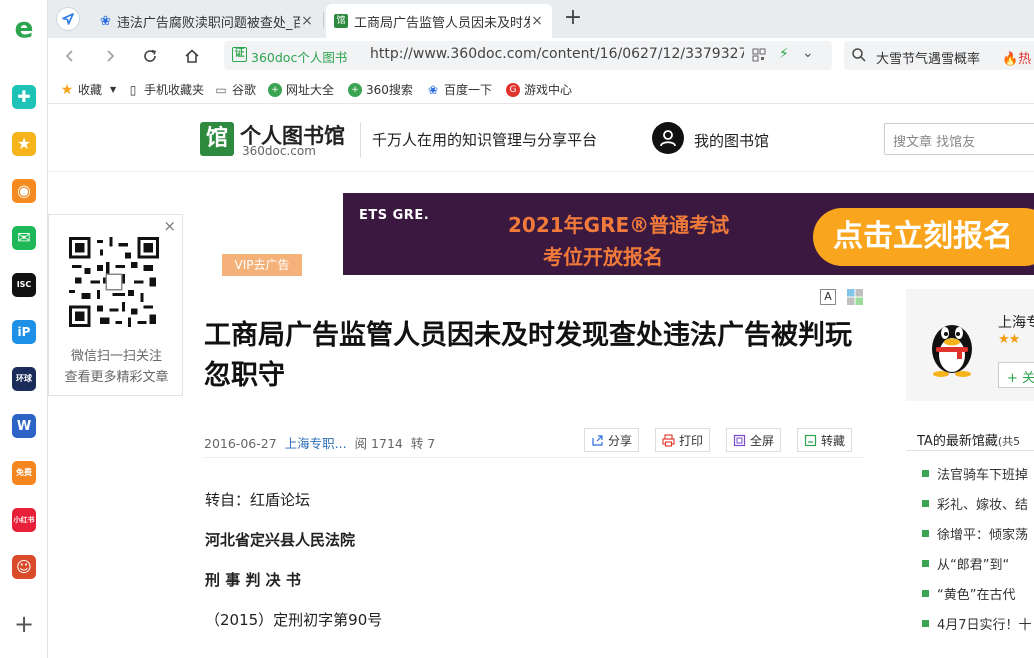  Describe the element at coordinates (24, 238) in the screenshot. I see `mail-icon: ✉` at that location.